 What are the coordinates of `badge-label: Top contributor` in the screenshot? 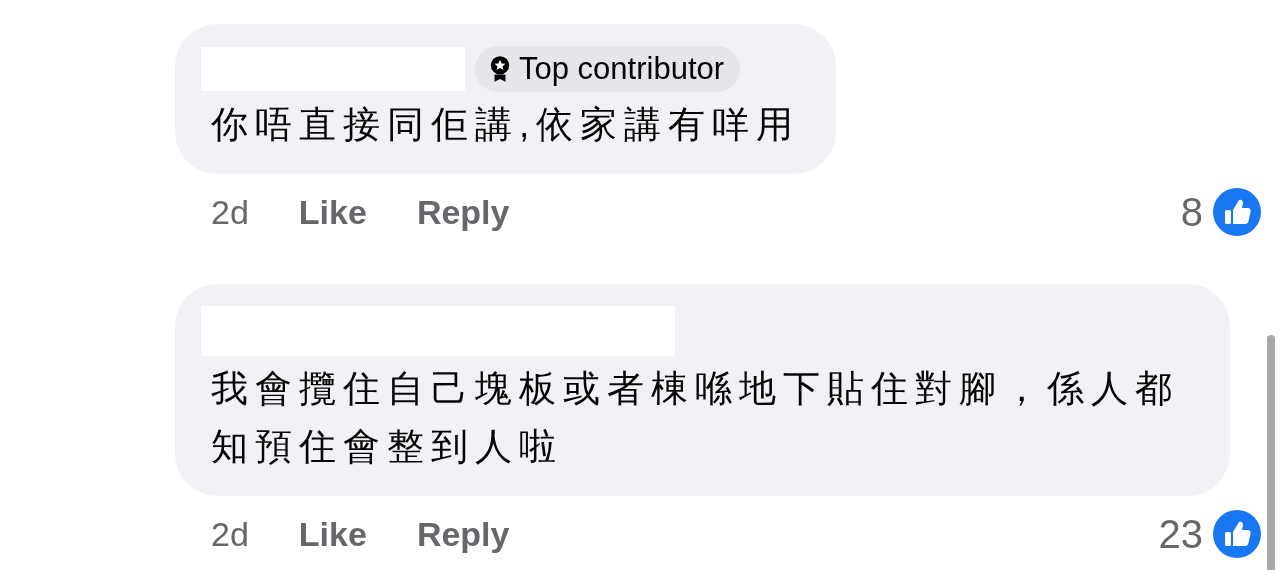 It's located at (622, 69).